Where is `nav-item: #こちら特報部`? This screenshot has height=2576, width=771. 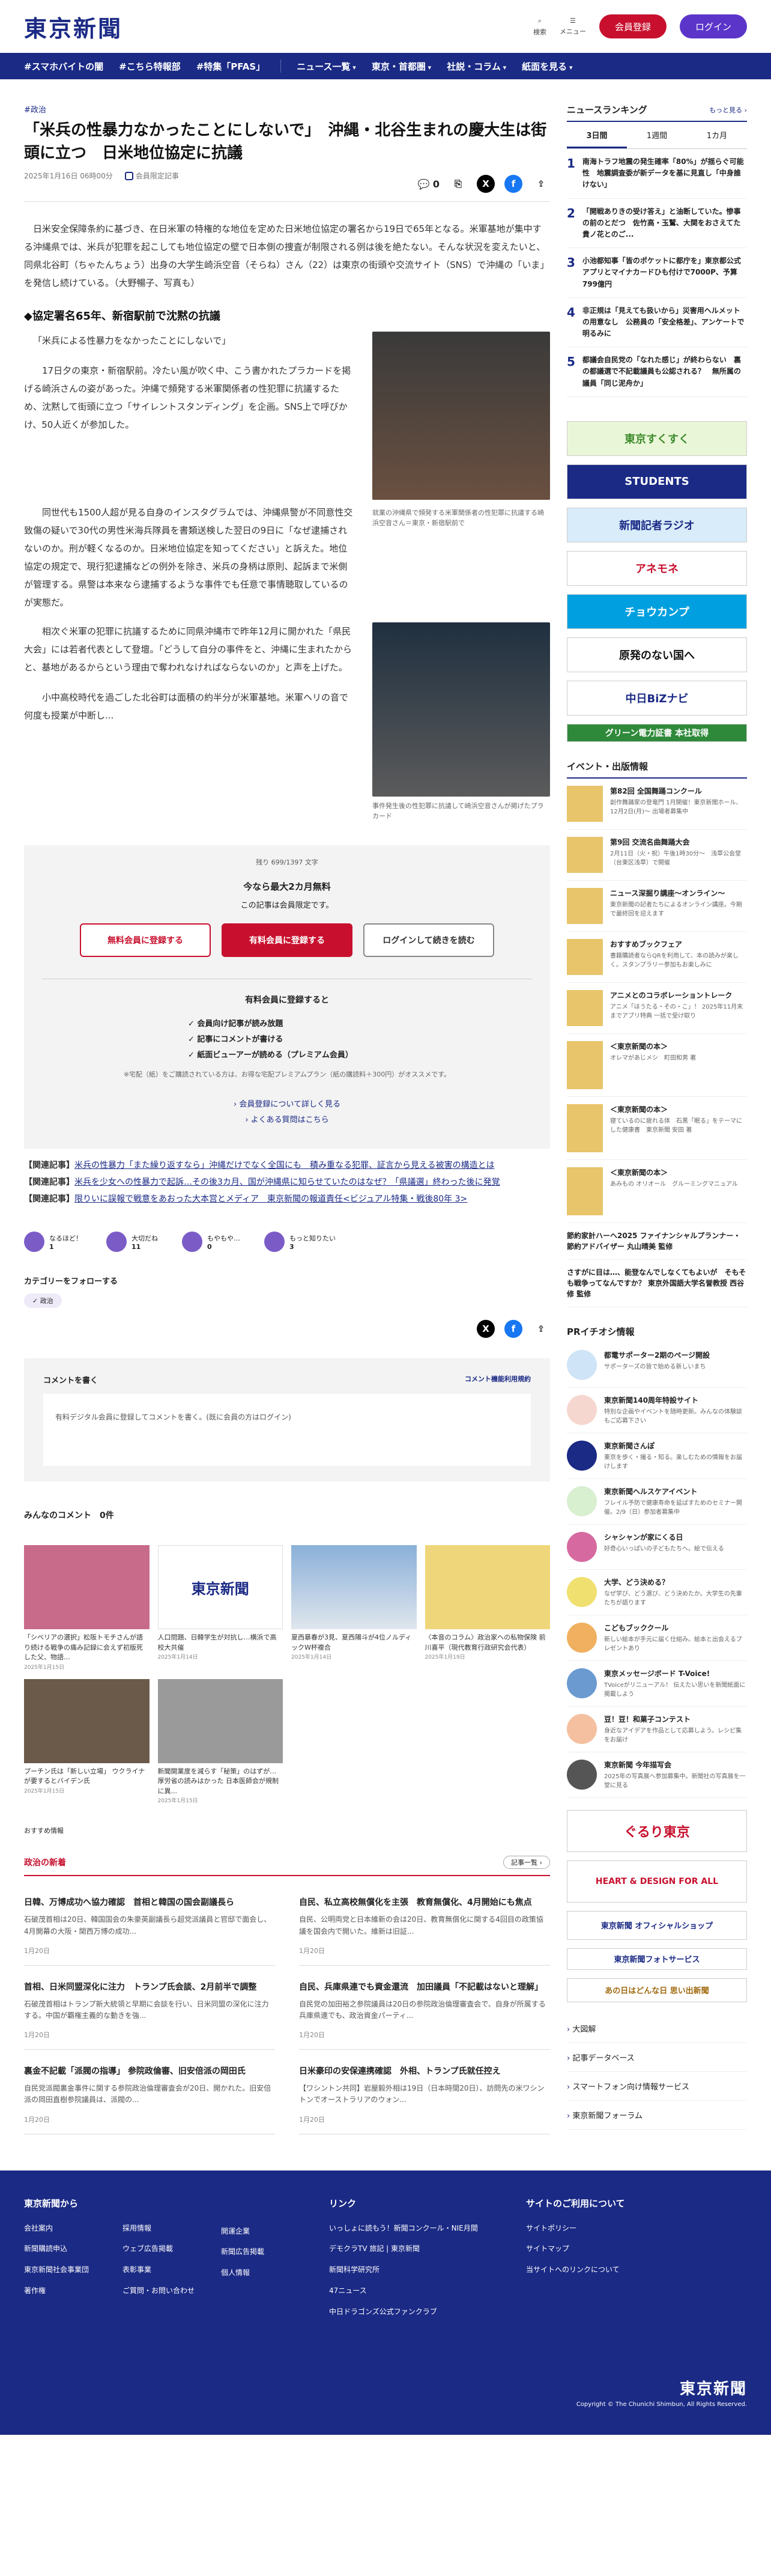
nav-item: #こちら特報部 is located at coordinates (150, 66).